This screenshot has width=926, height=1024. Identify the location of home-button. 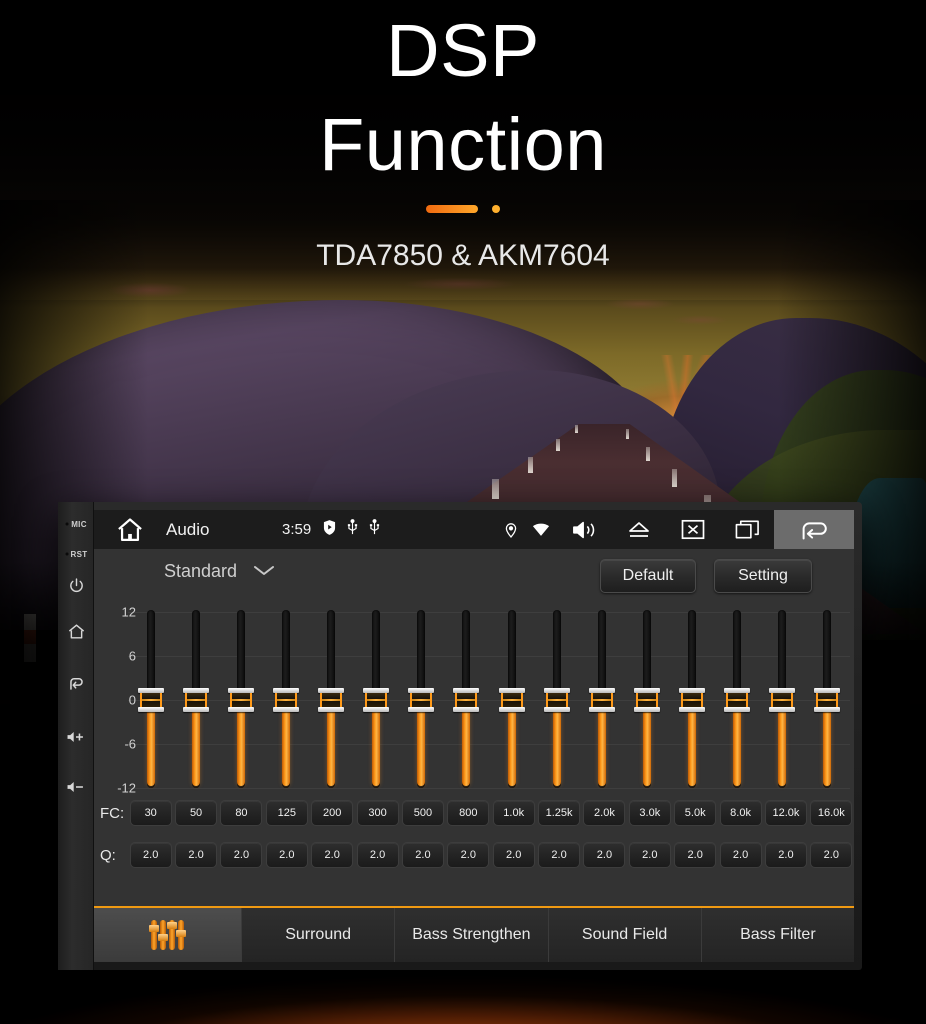
(76, 631).